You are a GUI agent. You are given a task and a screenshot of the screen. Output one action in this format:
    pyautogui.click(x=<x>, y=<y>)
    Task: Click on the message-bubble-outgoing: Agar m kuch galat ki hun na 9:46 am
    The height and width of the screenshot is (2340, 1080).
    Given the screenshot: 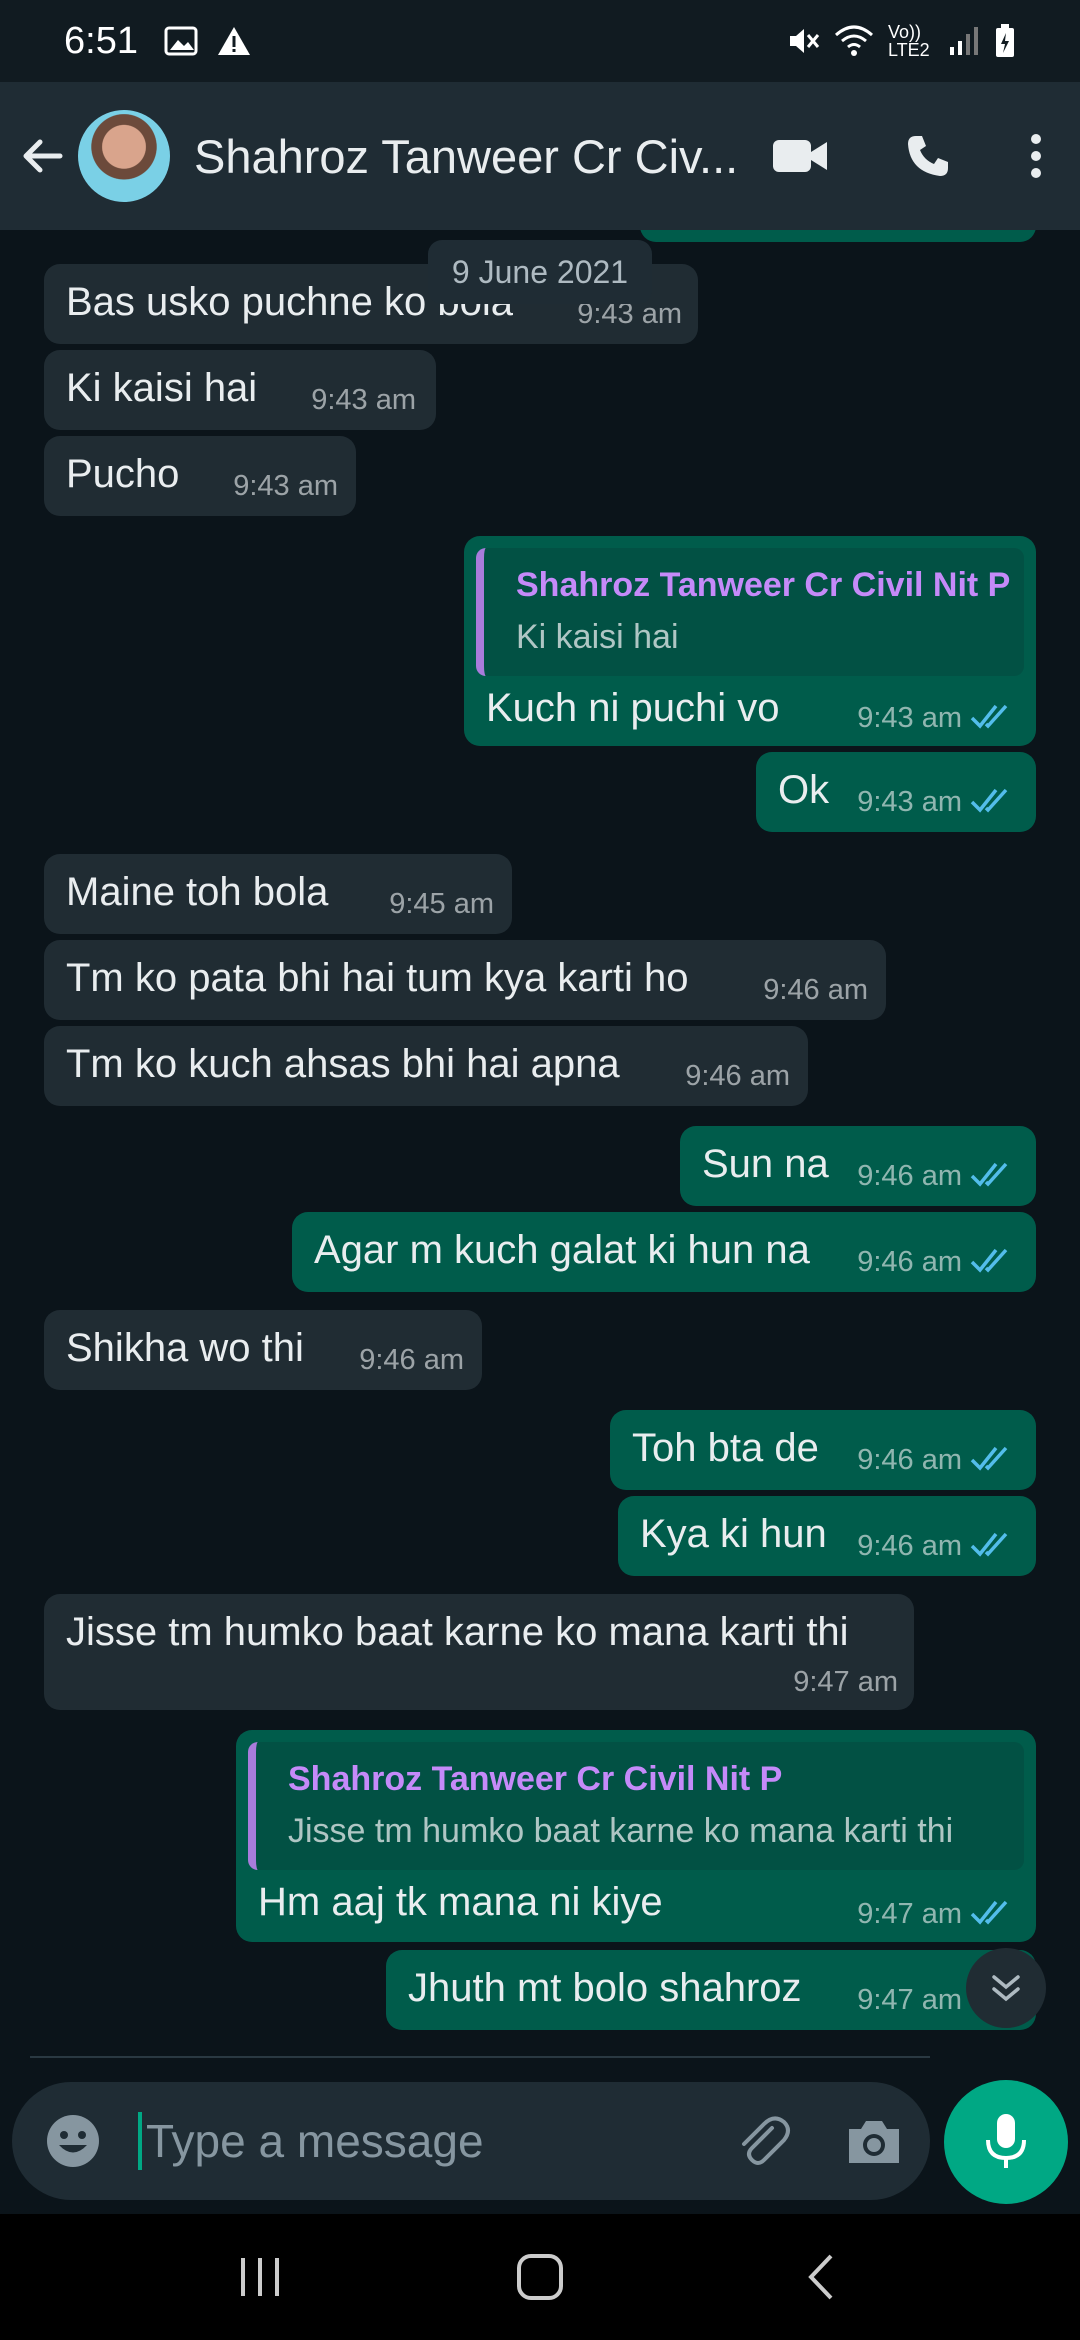 What is the action you would take?
    pyautogui.click(x=664, y=1252)
    